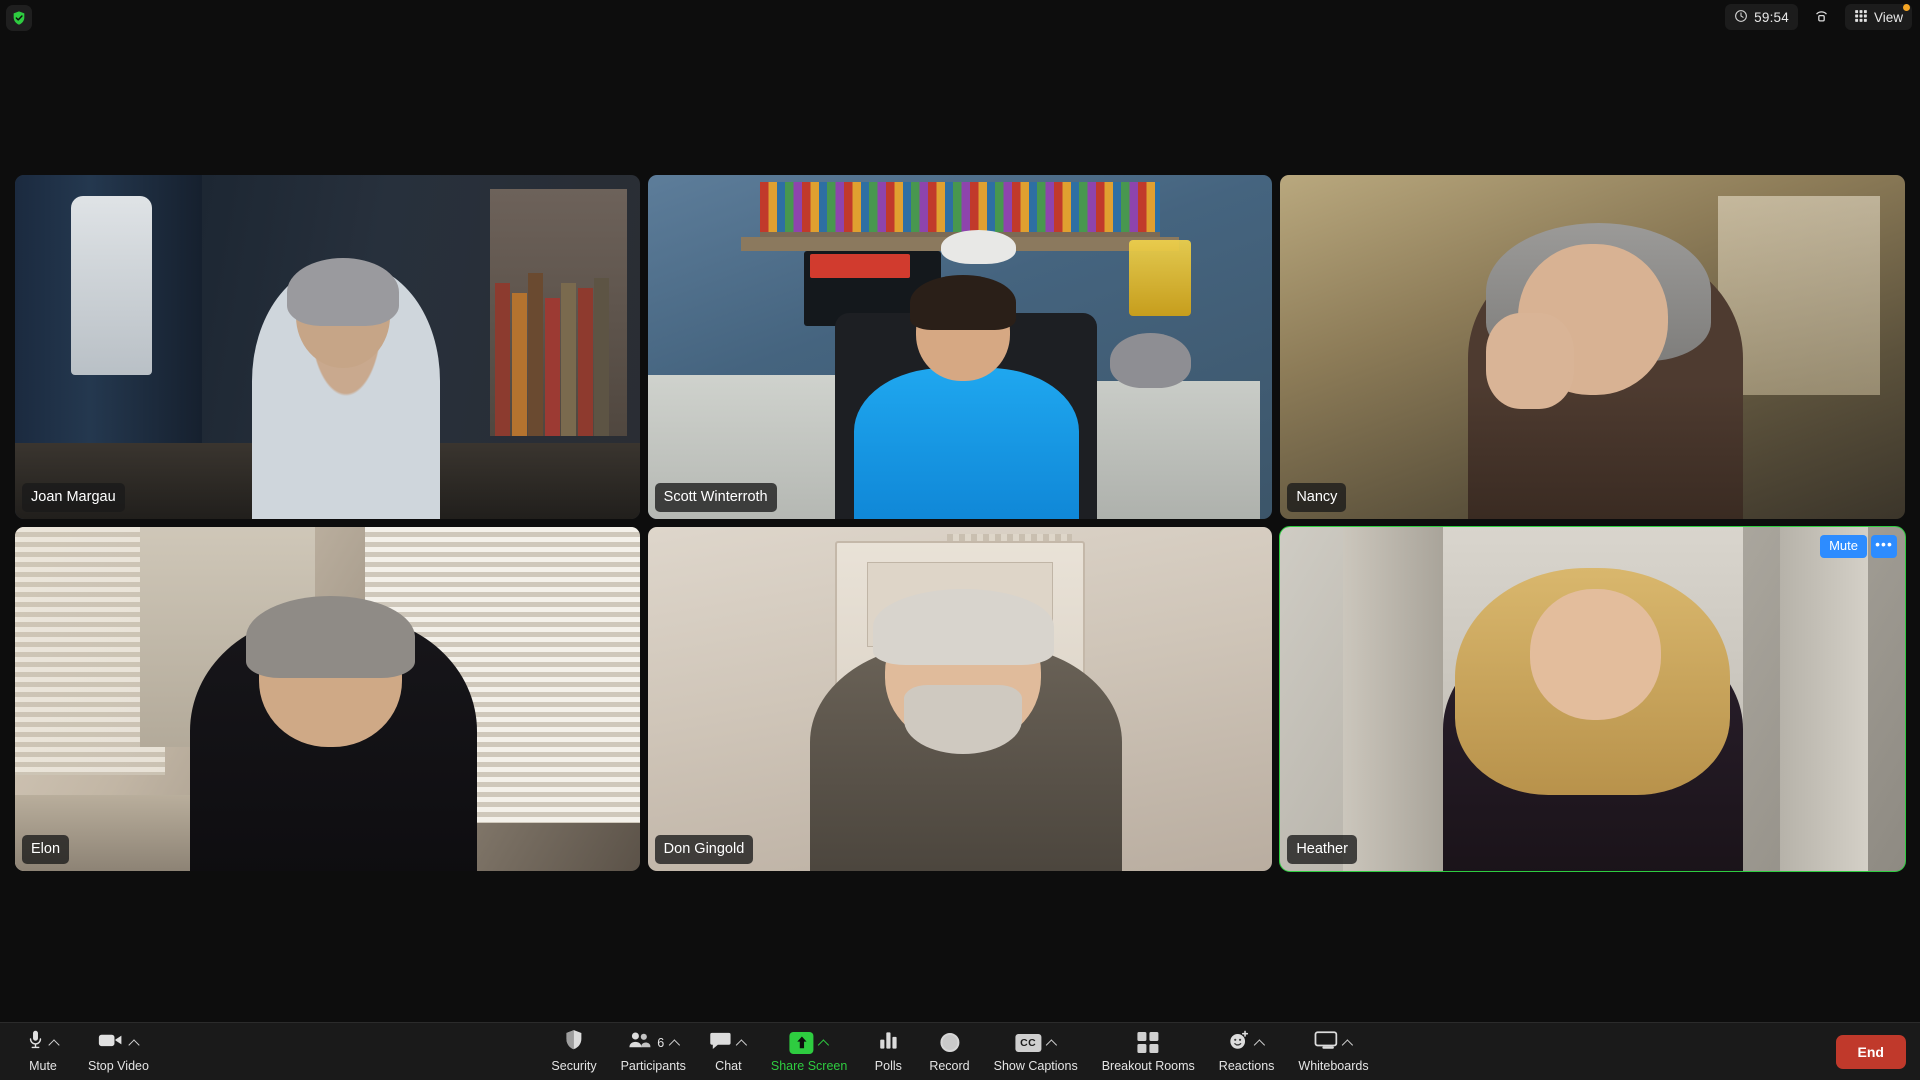 The width and height of the screenshot is (1920, 1080). I want to click on show-captions-label: Show Captions, so click(1035, 1065).